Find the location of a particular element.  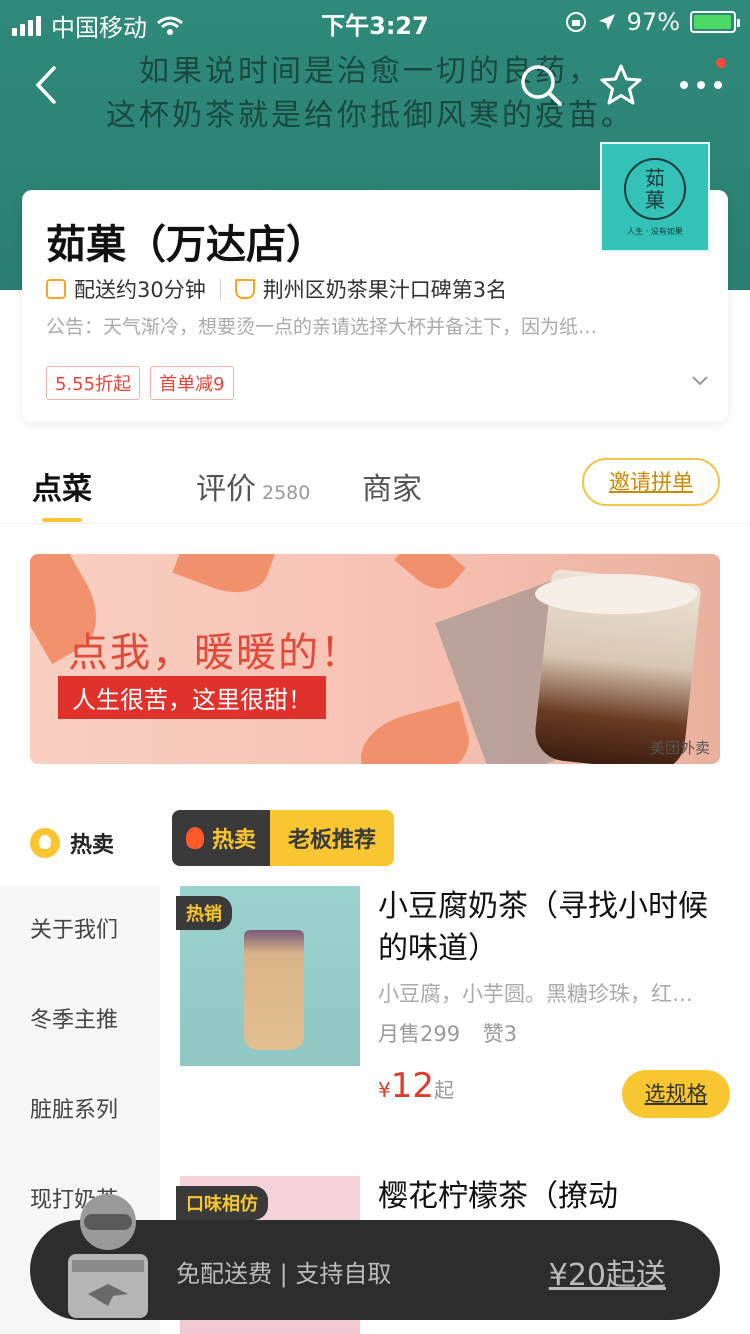

product-name: 小豆腐奶茶（寻找小时候的味道） is located at coordinates (543, 927).